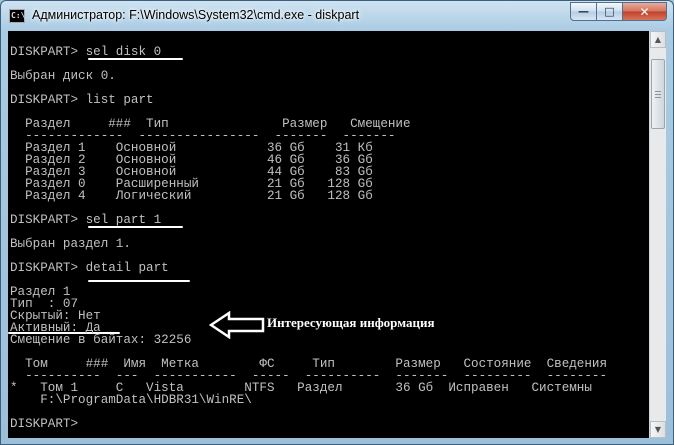  I want to click on scrollbar-thumb, so click(658, 94).